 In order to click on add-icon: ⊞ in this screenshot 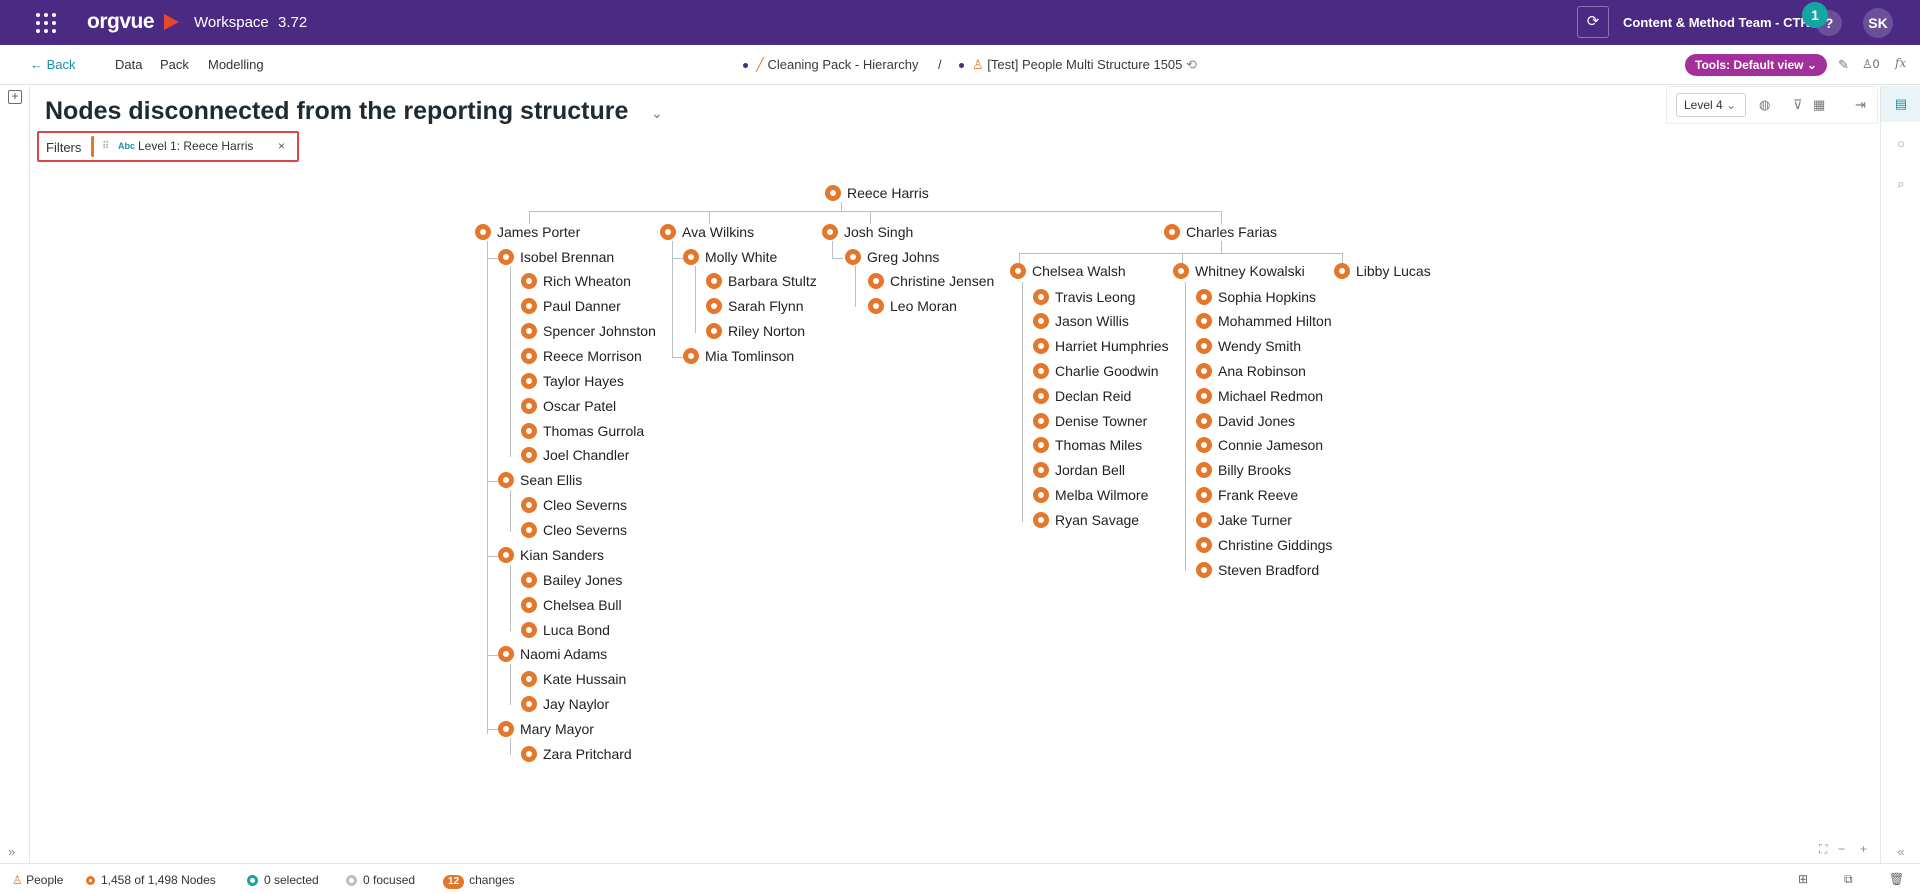, I will do `click(1803, 879)`.